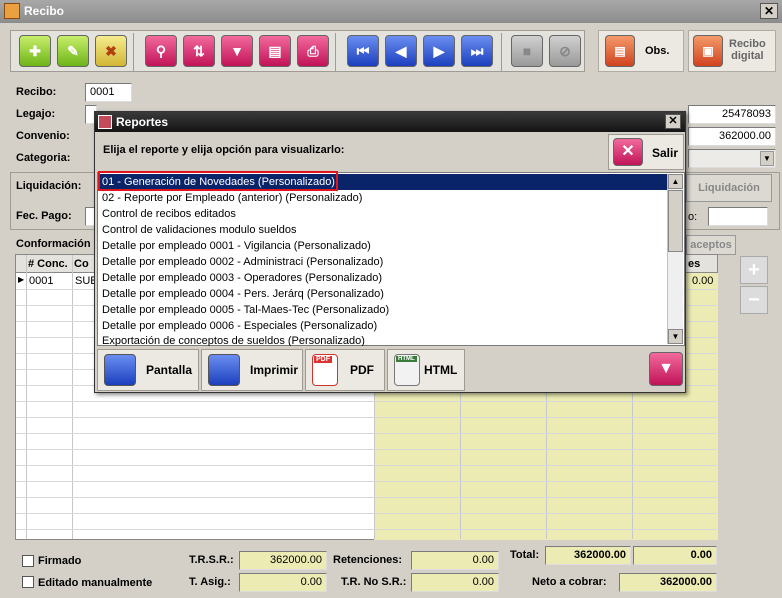  What do you see at coordinates (49, 186) in the screenshot?
I see `liquidacion-label: Liquidación:` at bounding box center [49, 186].